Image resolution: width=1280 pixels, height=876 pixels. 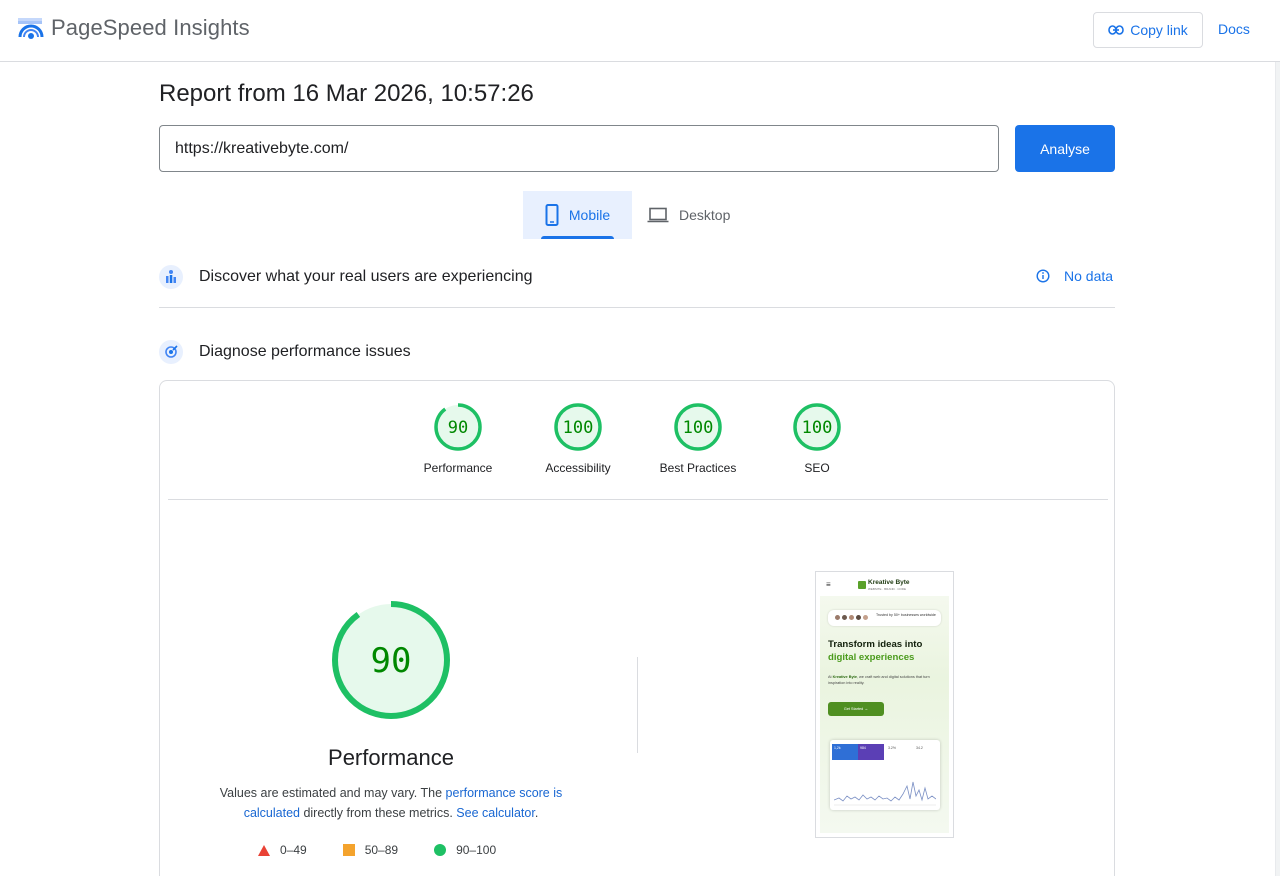 I want to click on top-app-bar: PageSpeed Insights Copy link Docs, so click(x=640, y=31).